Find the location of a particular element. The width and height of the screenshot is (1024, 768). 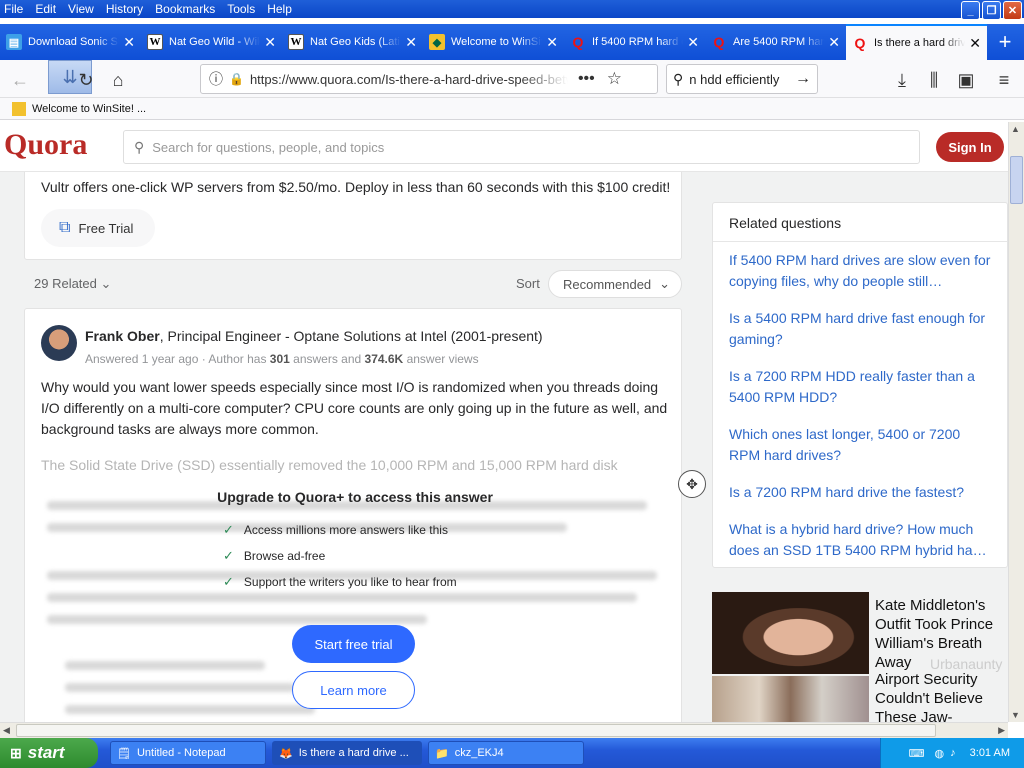

related-count-dropdown: 29 Related ⌄ is located at coordinates (72, 284).